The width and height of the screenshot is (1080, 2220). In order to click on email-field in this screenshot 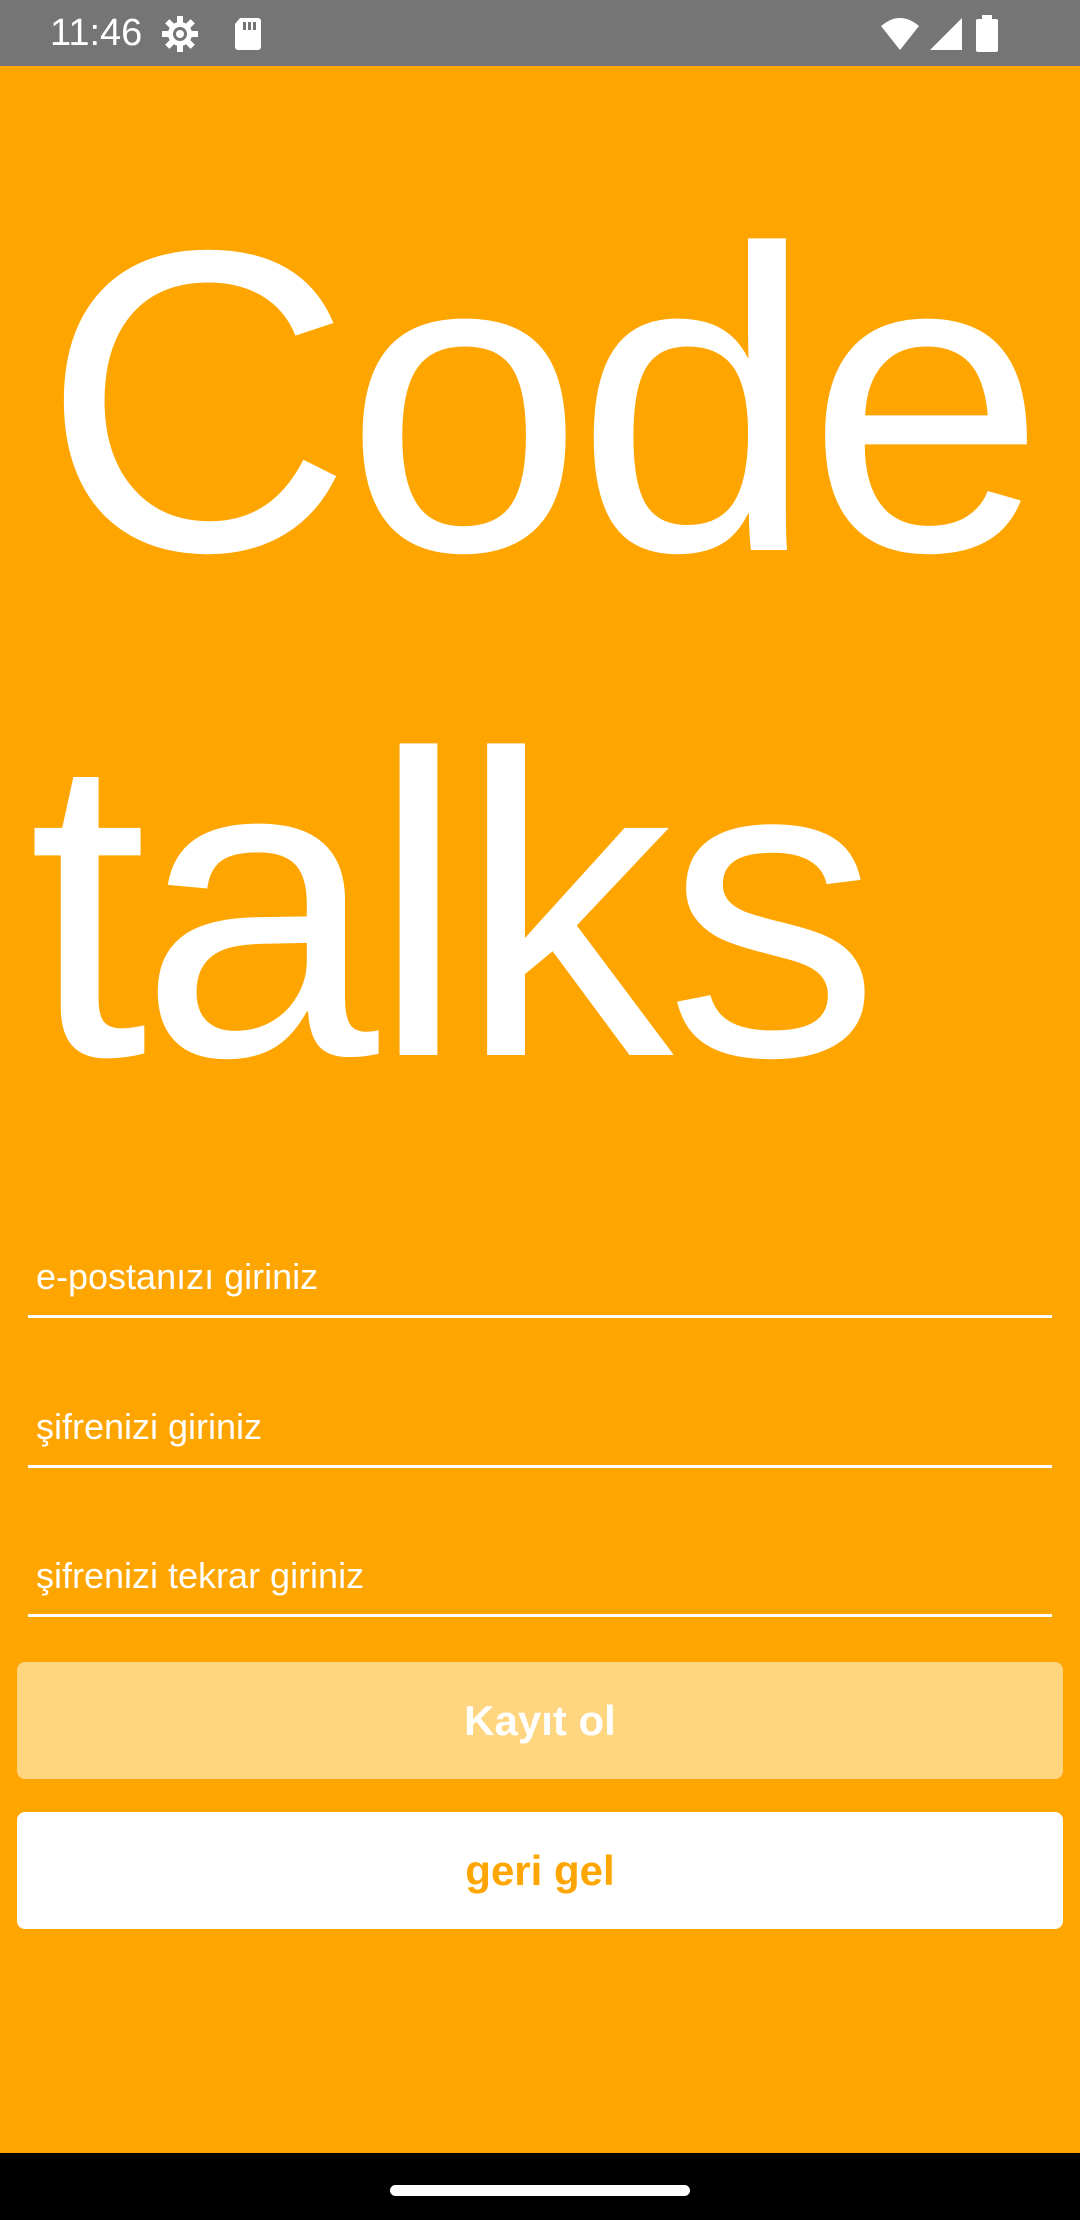, I will do `click(540, 1278)`.